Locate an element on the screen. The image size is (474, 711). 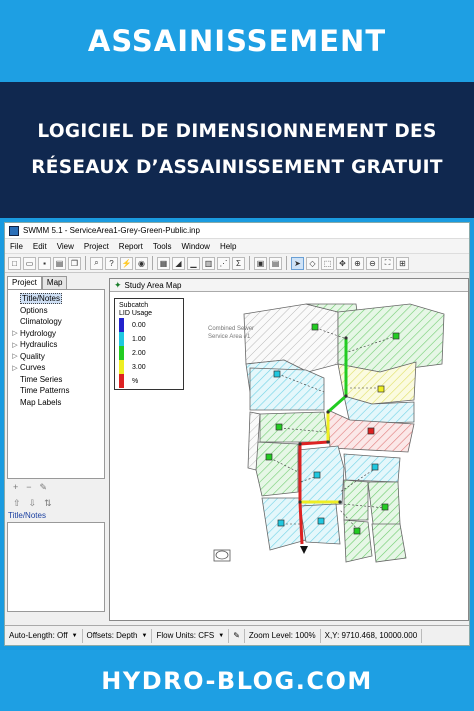
menu-help: Help is located at coordinates (228, 246).